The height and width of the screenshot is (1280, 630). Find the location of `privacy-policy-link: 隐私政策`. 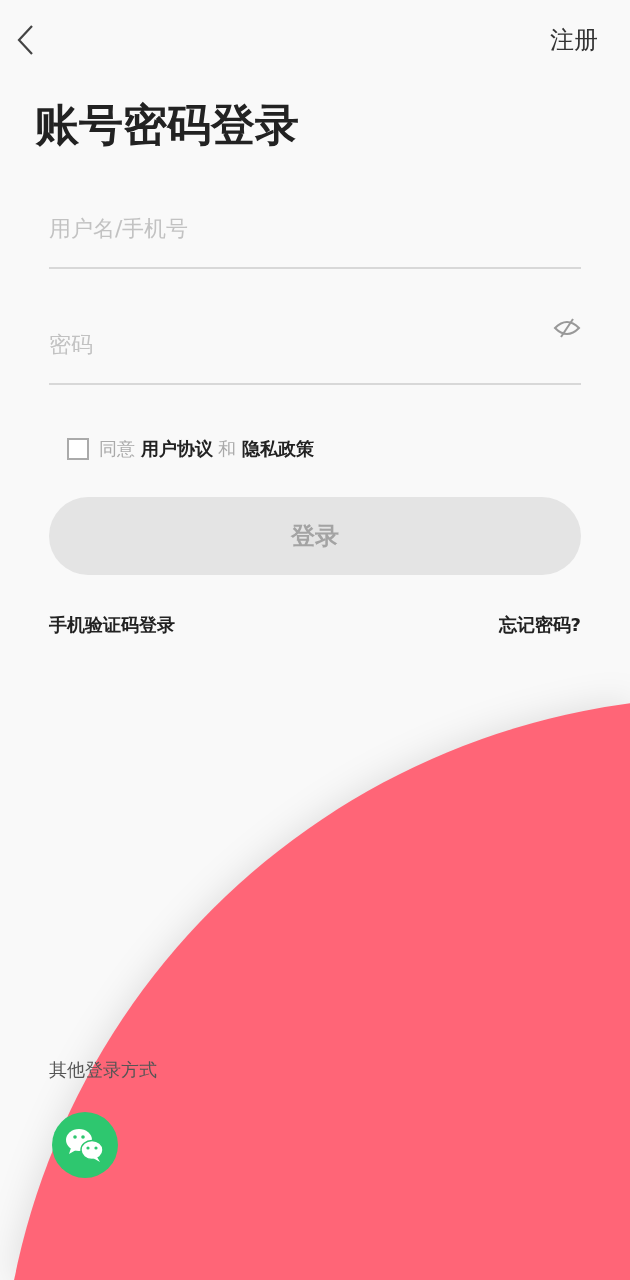

privacy-policy-link: 隐私政策 is located at coordinates (278, 448).